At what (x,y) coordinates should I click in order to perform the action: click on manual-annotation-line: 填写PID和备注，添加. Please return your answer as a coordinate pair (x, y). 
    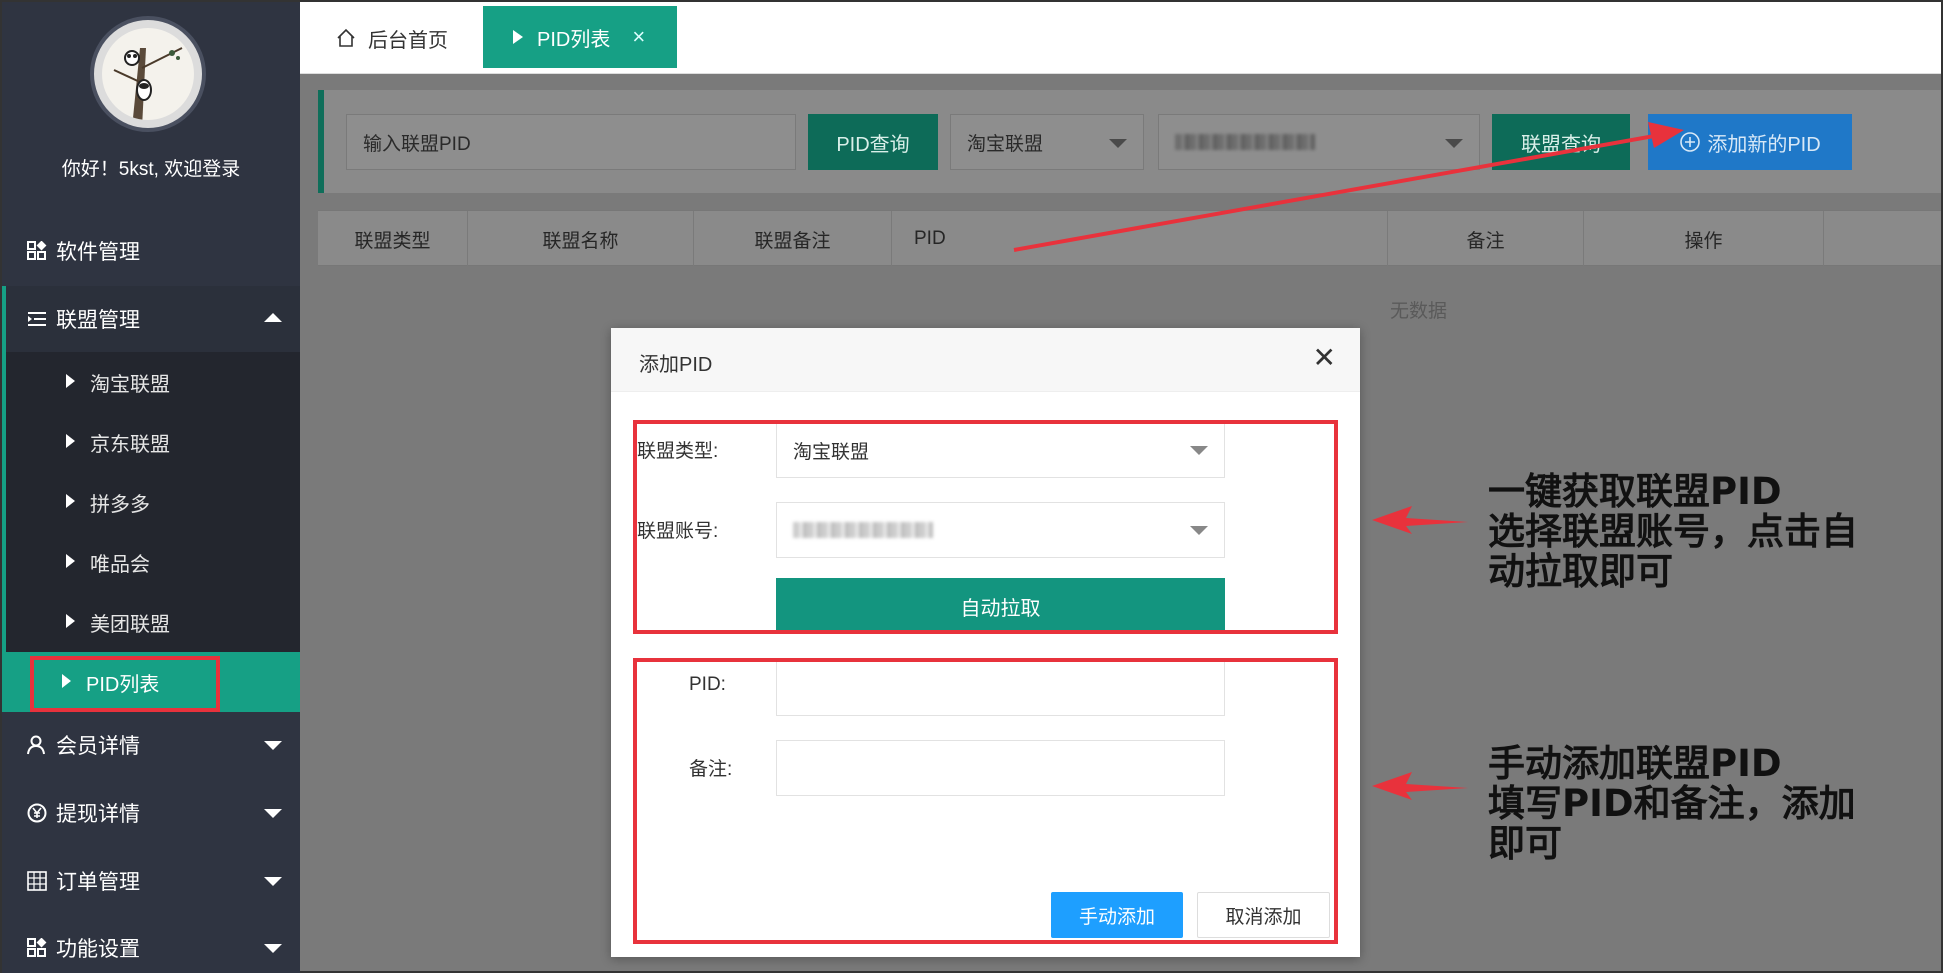
    Looking at the image, I should click on (1672, 803).